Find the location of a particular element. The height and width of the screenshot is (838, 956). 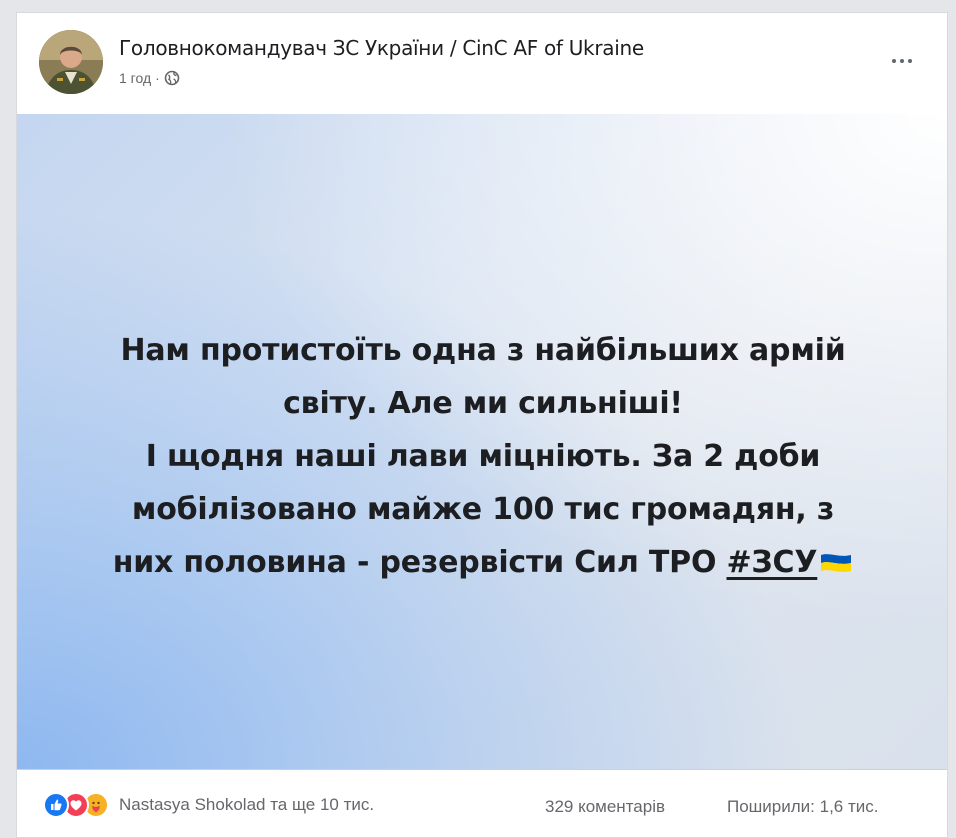

like-icon is located at coordinates (56, 805).